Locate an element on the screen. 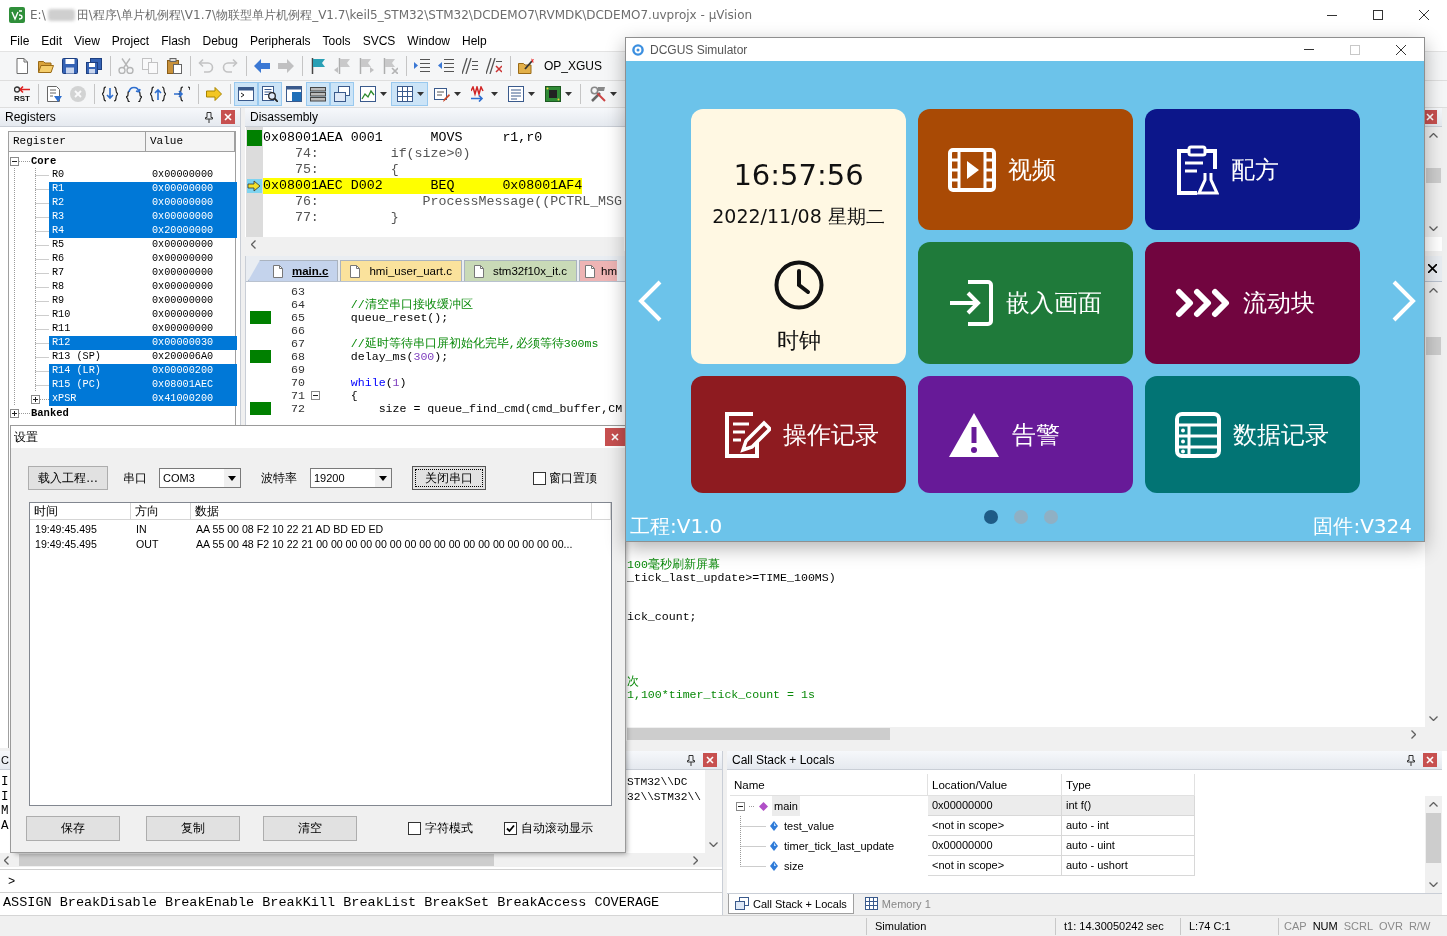 This screenshot has height=936, width=1447. window-icon is located at coordinates (294, 94).